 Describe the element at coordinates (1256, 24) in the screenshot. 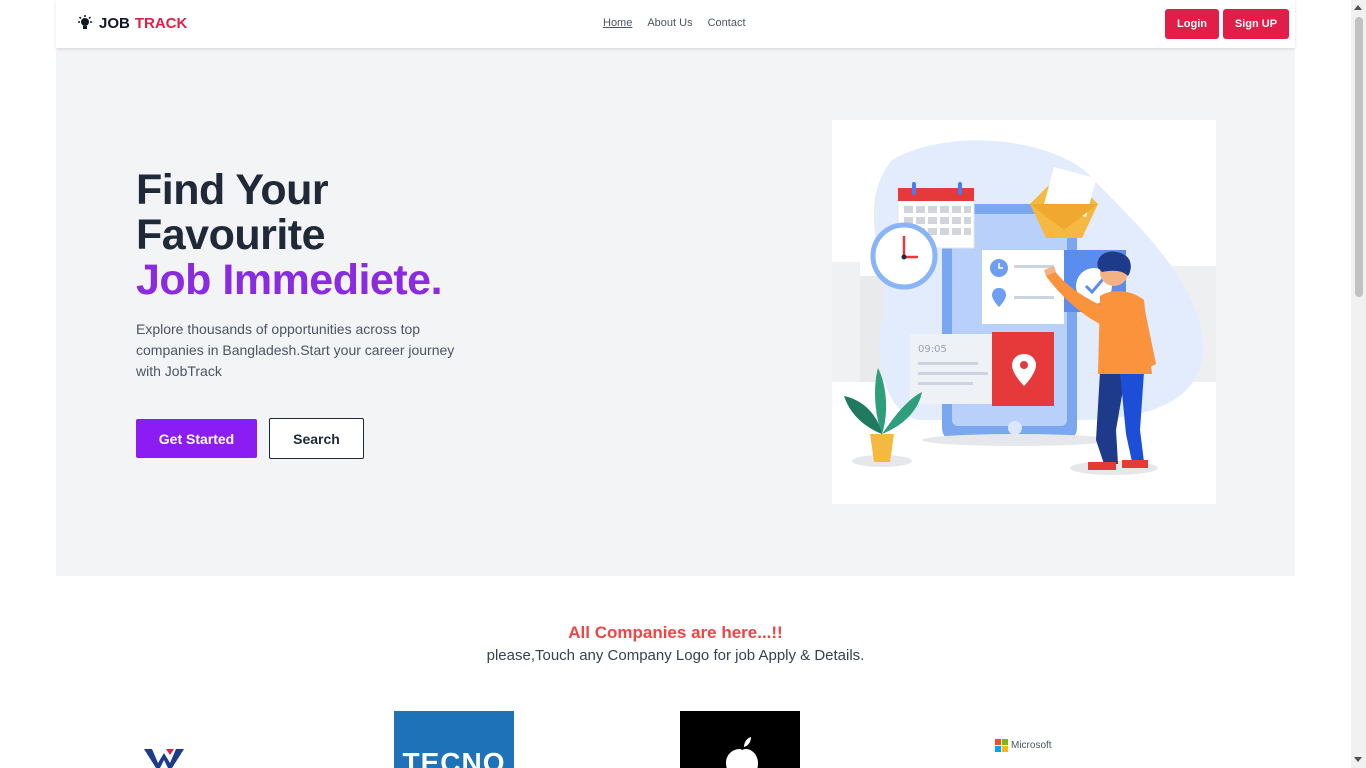

I see `signup-button: Sign UP` at that location.